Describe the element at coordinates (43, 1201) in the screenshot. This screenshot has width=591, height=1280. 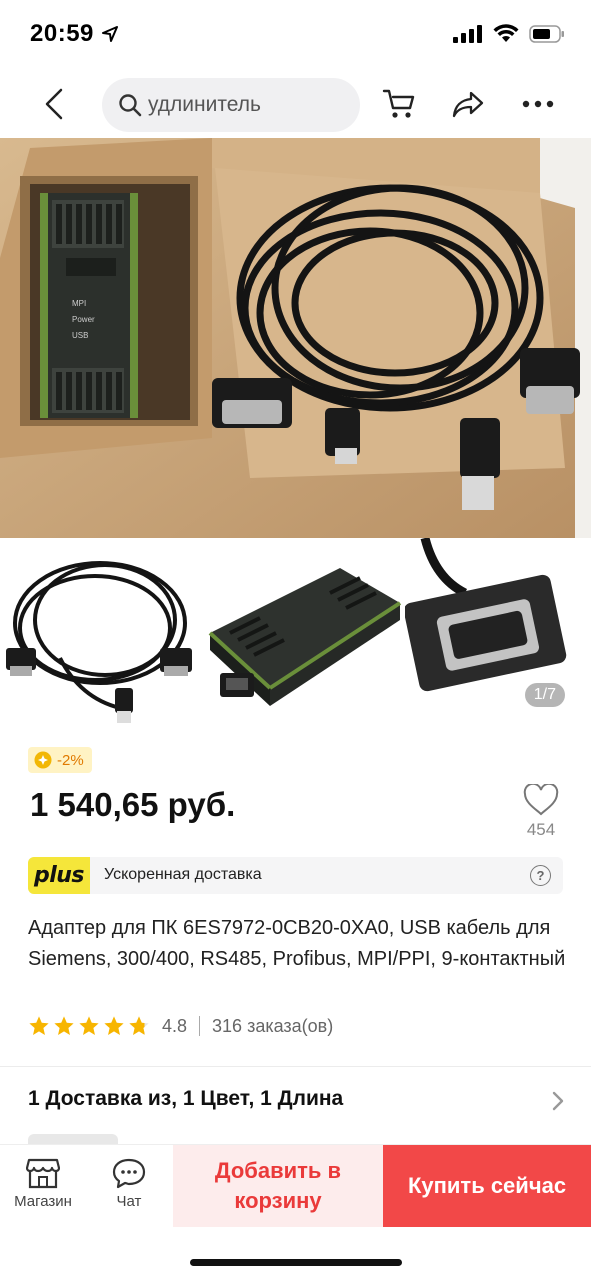
I see `store-label: Магазин` at that location.